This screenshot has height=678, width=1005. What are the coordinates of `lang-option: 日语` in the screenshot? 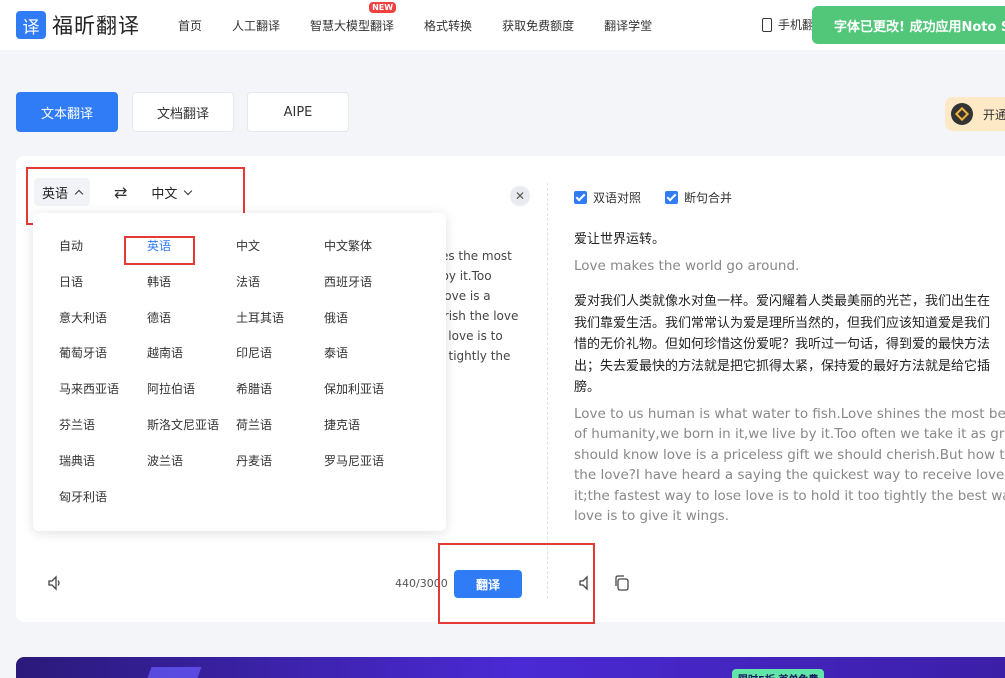 It's located at (103, 291).